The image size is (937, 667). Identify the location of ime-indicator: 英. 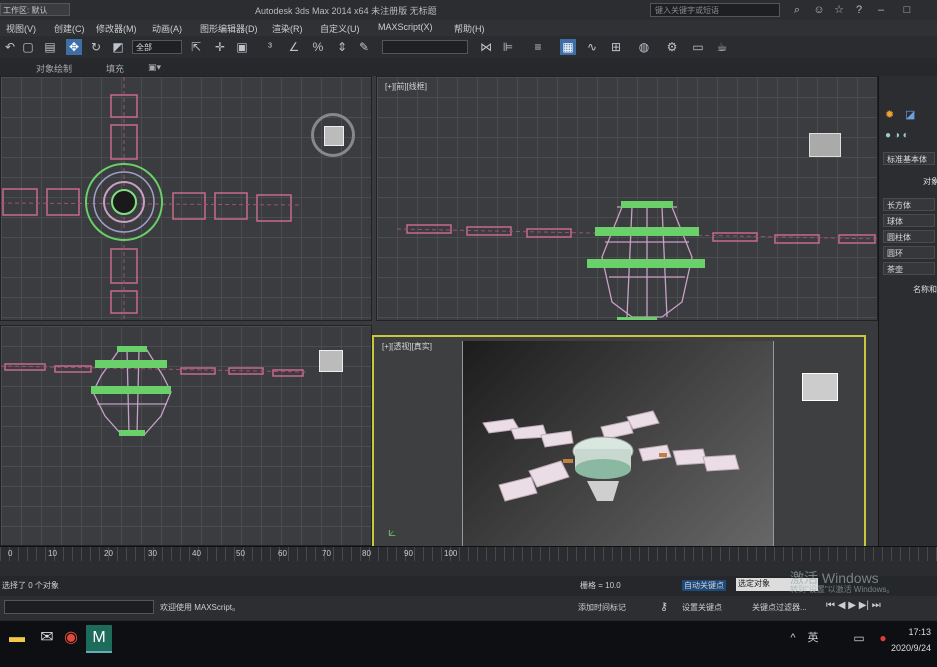
(813, 638).